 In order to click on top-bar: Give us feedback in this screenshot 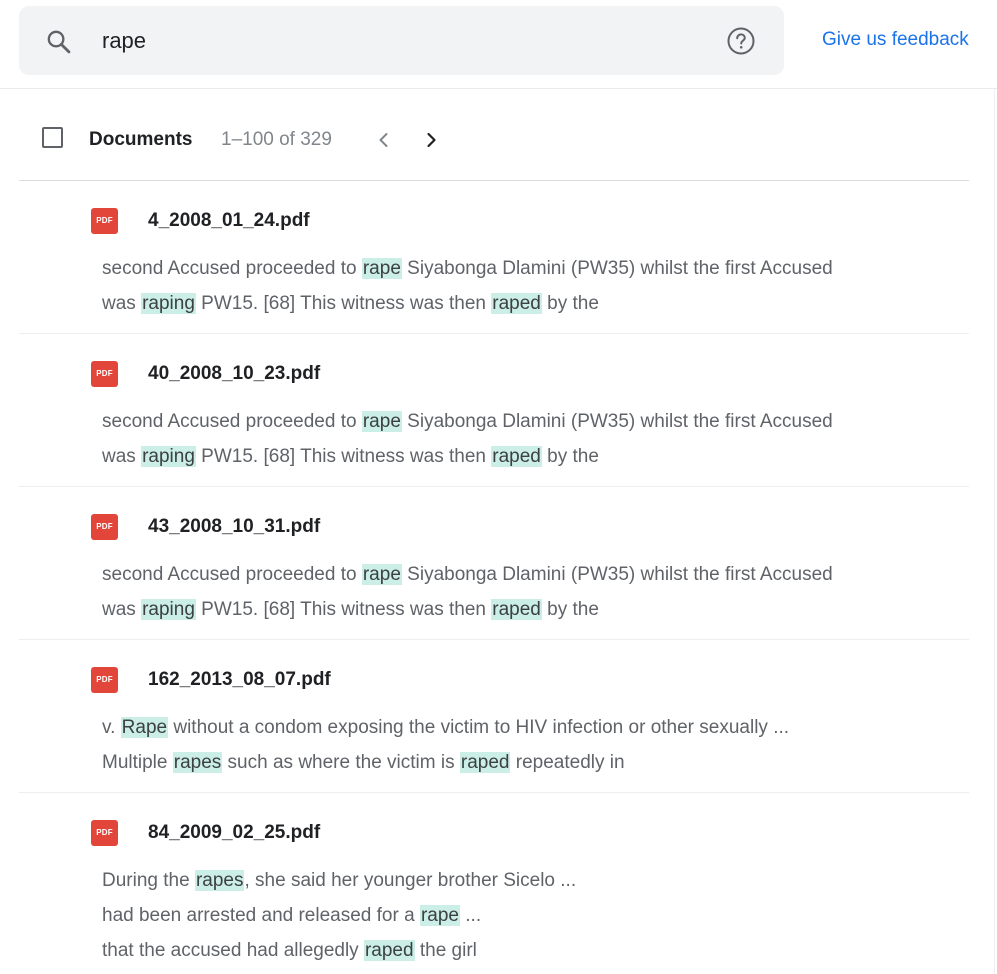, I will do `click(498, 44)`.